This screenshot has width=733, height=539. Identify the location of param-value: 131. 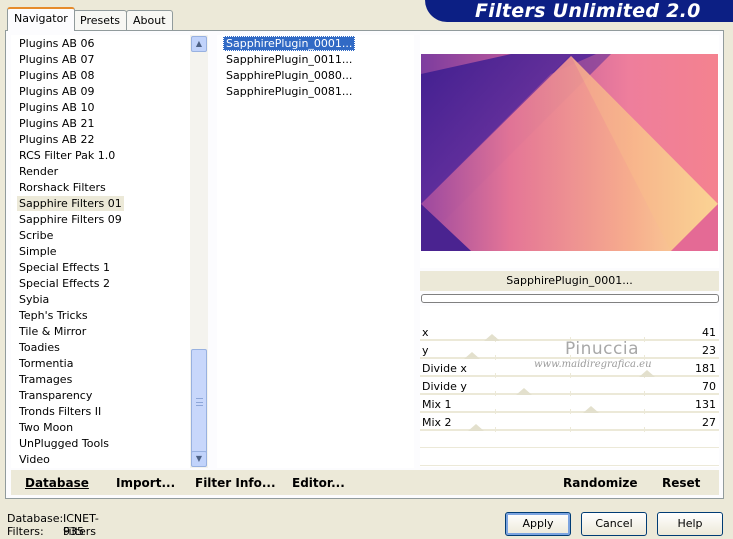
(705, 404).